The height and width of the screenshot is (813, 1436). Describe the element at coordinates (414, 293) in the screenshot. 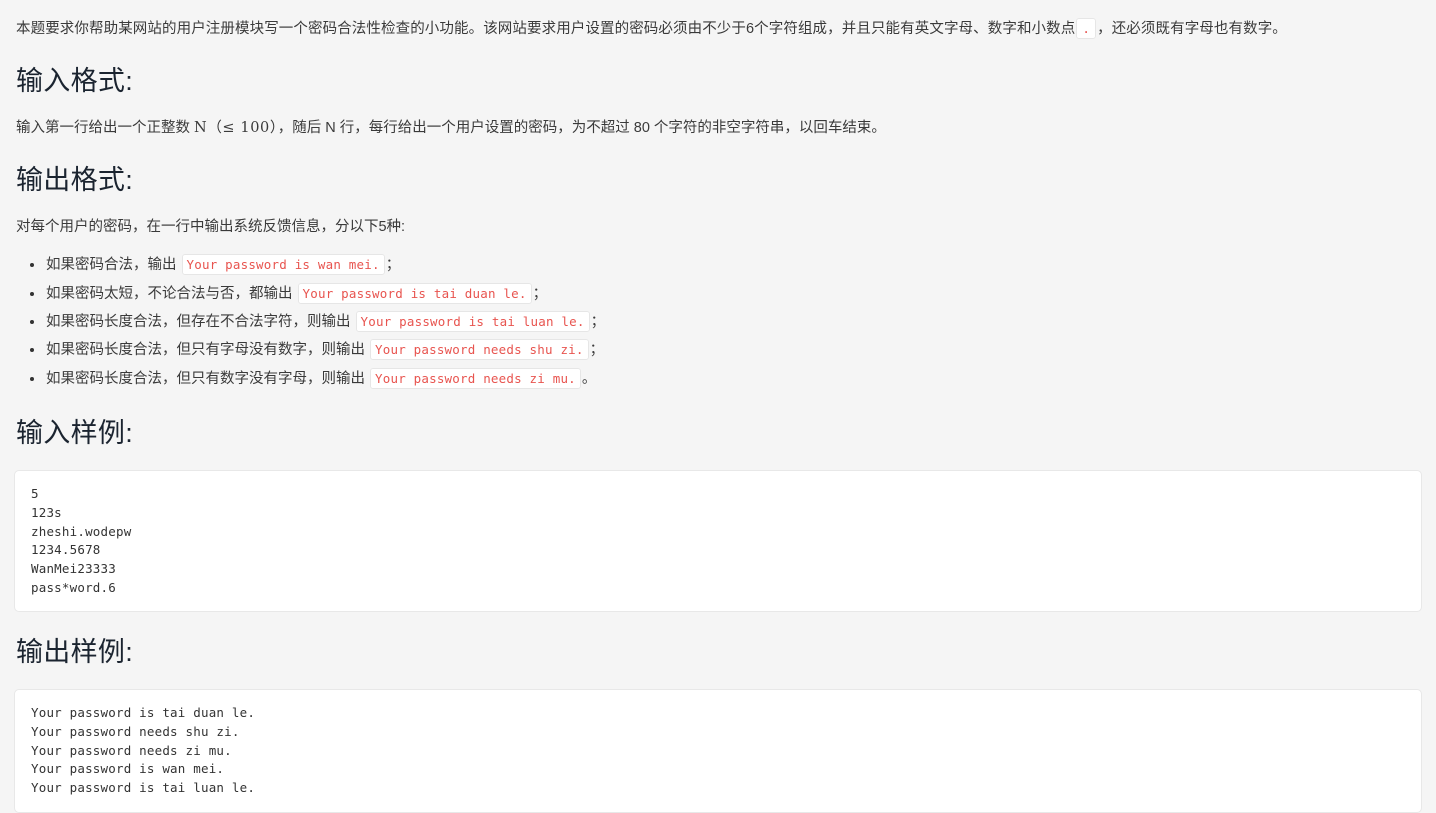

I see `inline-code-message: Your password is tai duan le.` at that location.